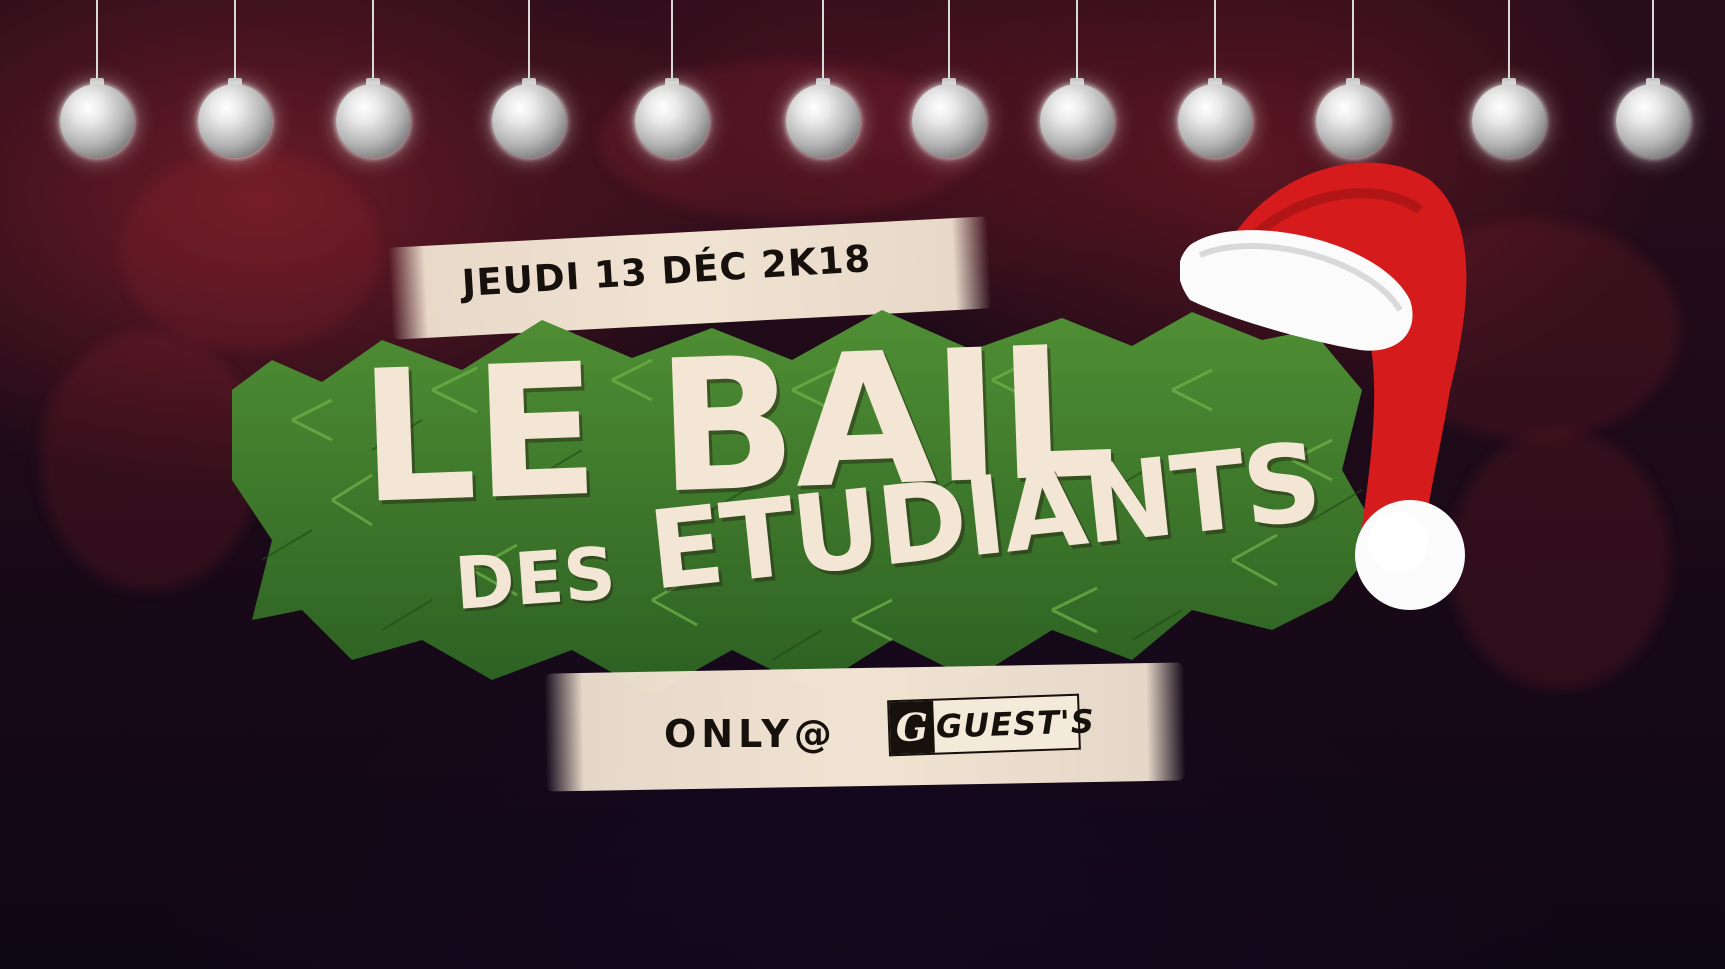  I want to click on venue-logo: G GUEST'S, so click(991, 725).